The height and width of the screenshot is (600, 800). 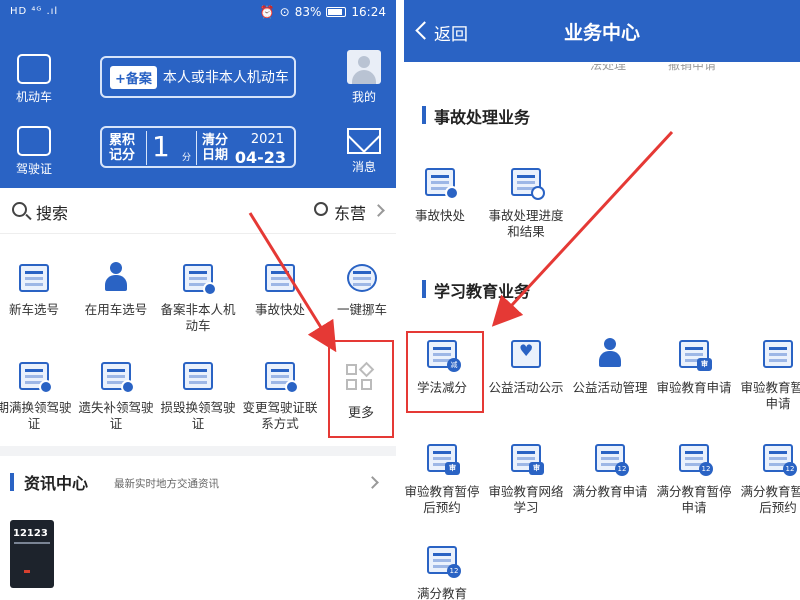 I want to click on news-thumbnail: 12123, so click(x=32, y=554).